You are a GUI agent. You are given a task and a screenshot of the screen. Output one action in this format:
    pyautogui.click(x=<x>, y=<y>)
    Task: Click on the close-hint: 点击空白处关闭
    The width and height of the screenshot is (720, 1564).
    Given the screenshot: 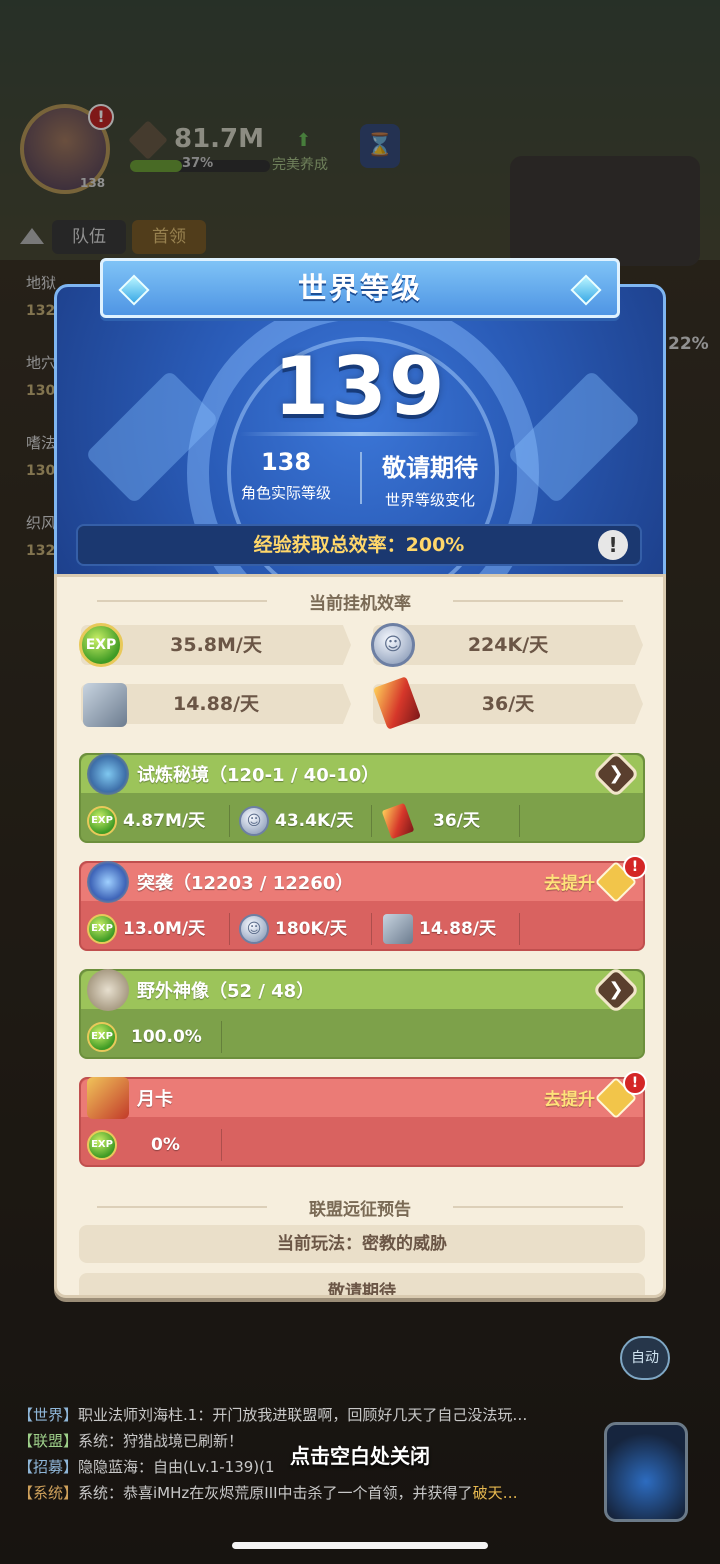 What is the action you would take?
    pyautogui.click(x=360, y=1456)
    